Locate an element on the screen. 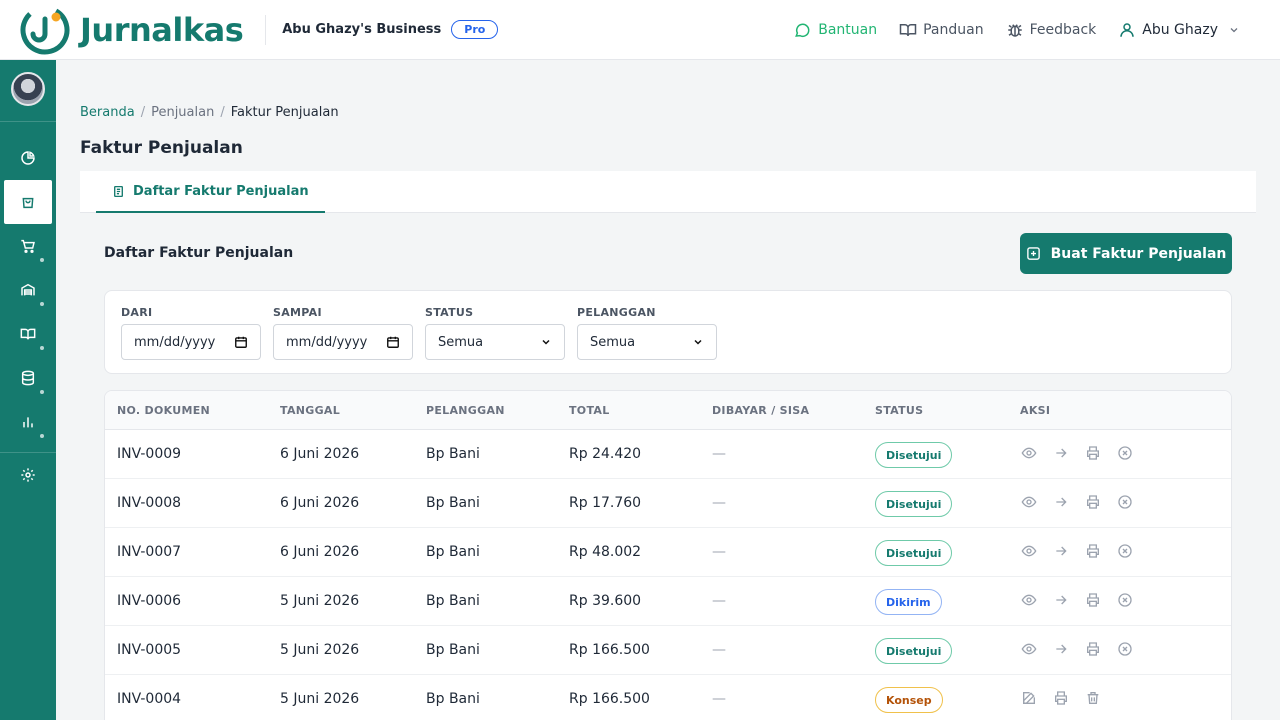  row-actions is located at coordinates (1077, 502).